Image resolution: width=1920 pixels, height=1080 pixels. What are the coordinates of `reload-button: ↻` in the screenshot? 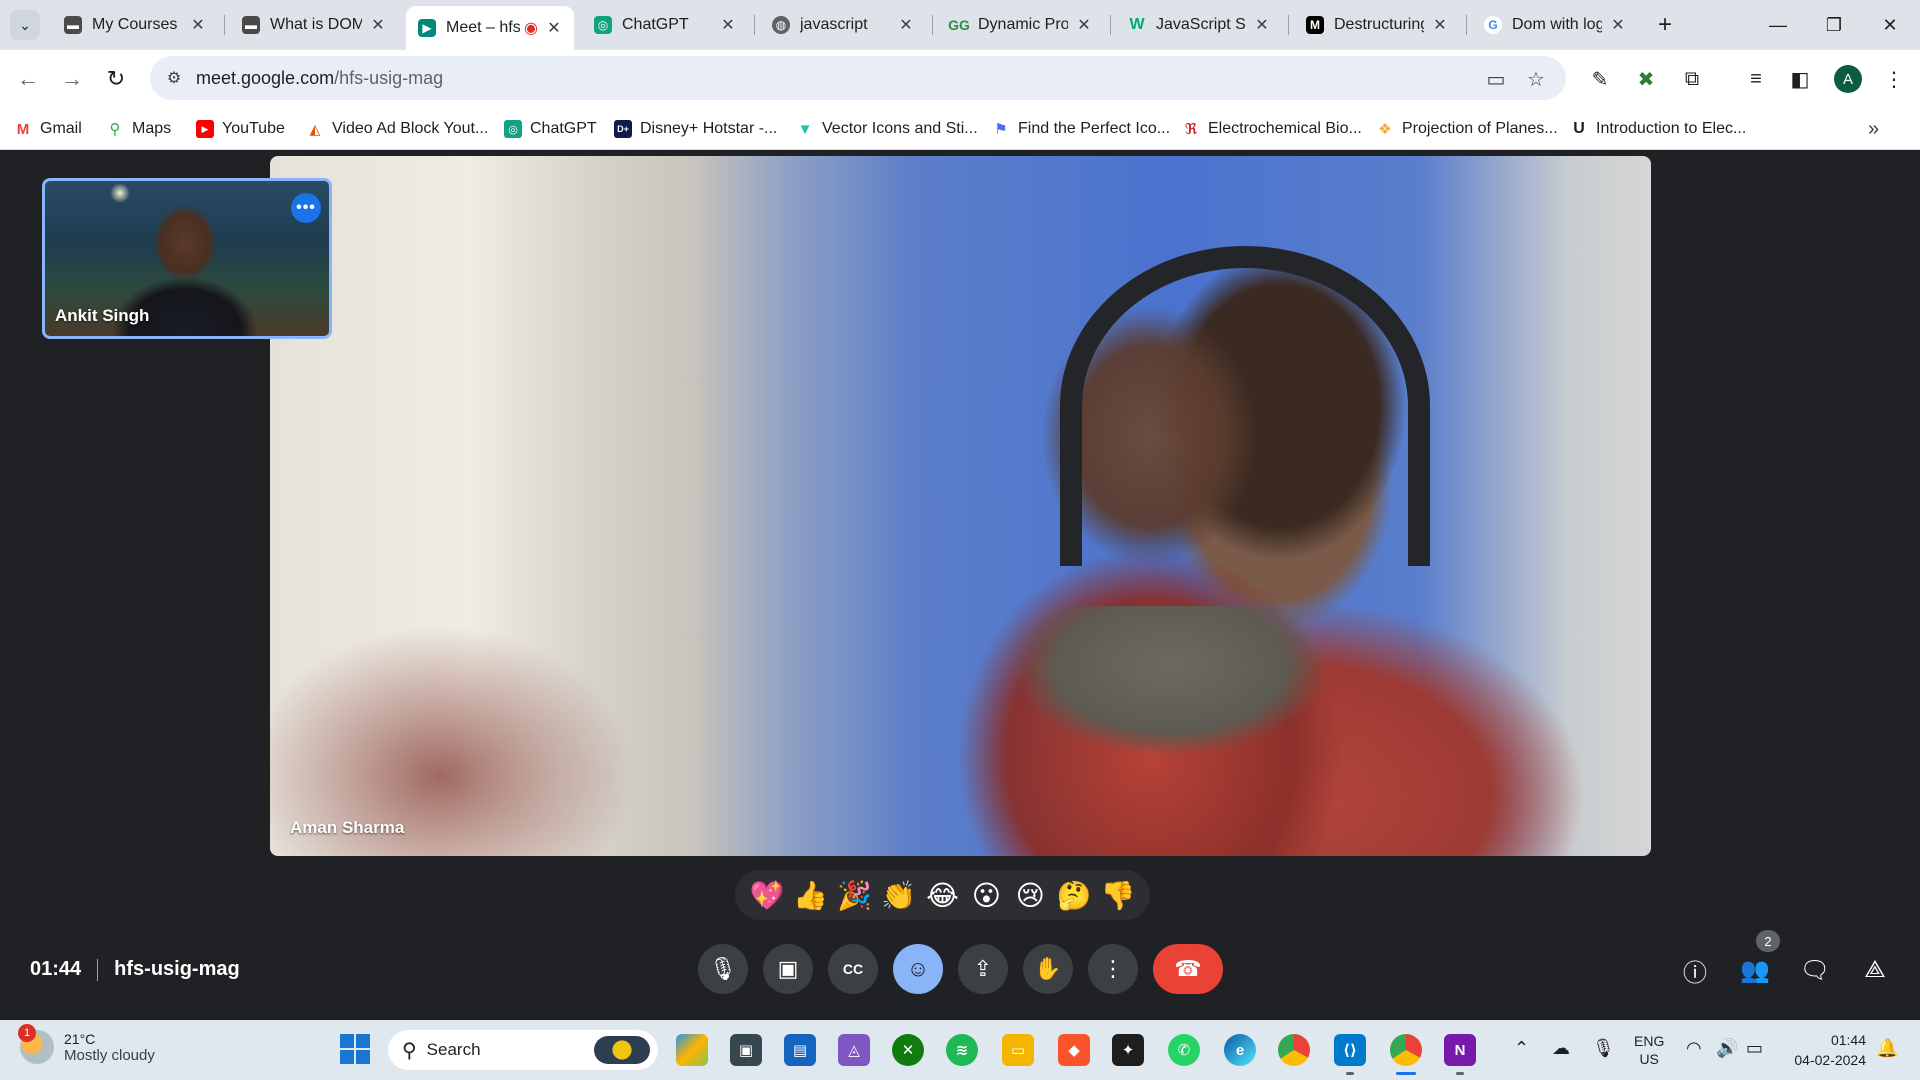 It's located at (116, 79).